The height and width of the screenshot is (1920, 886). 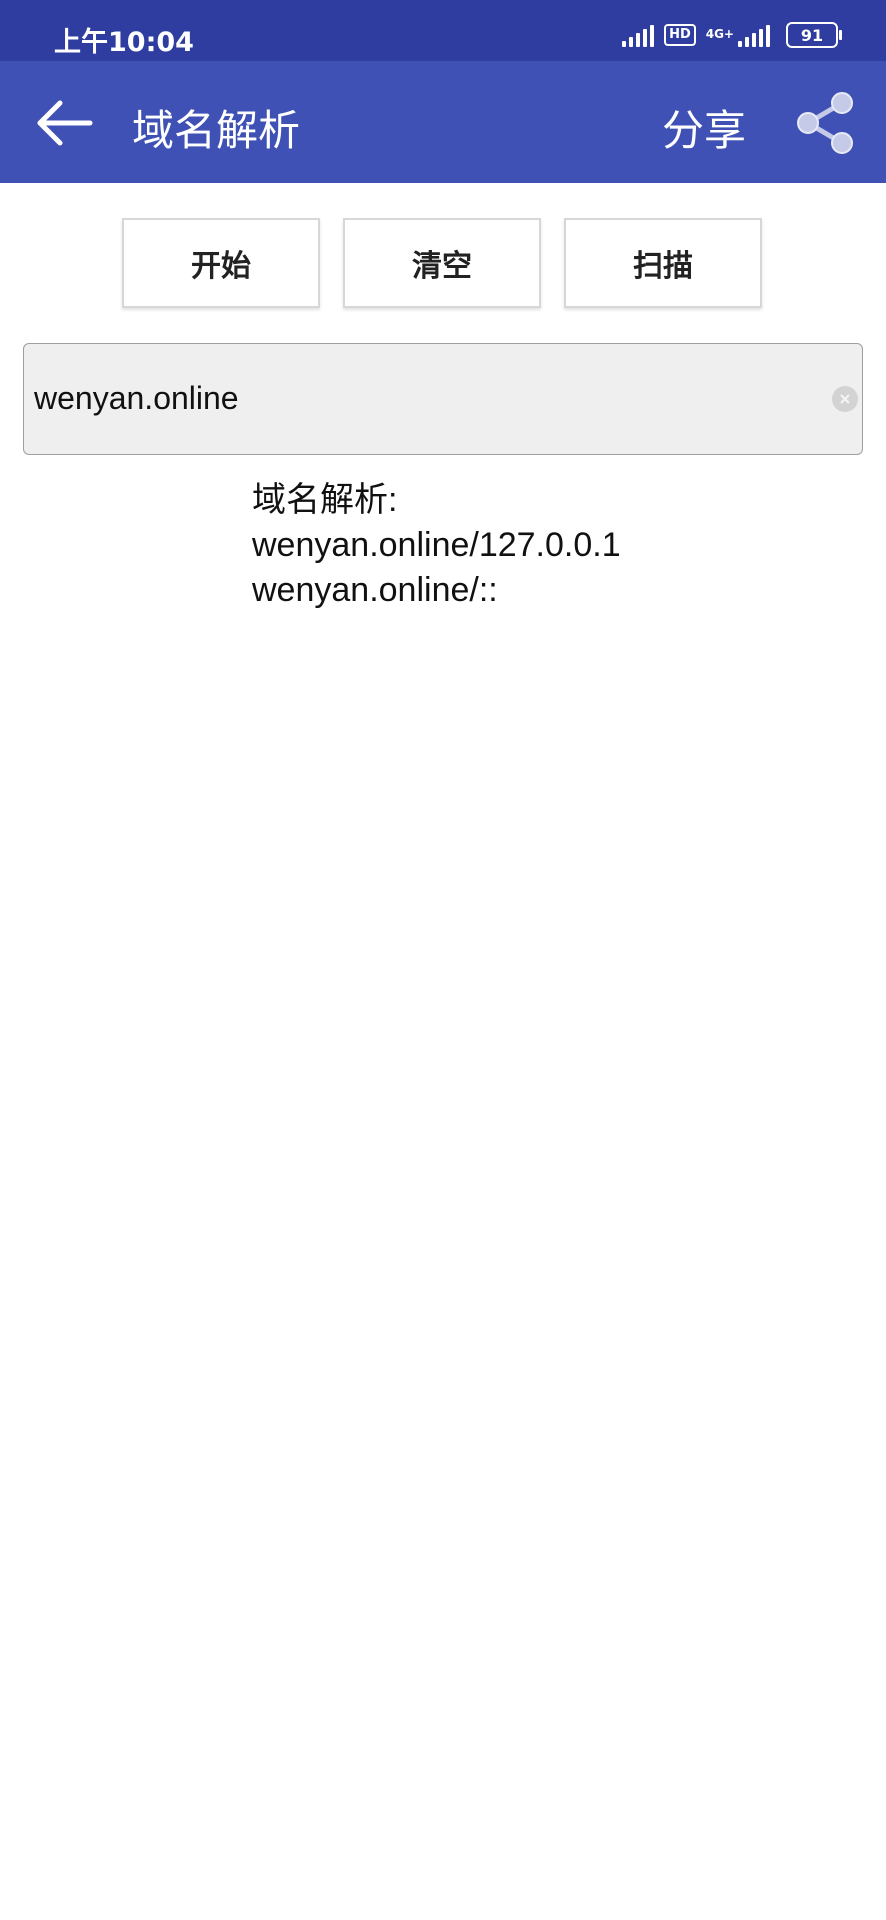 I want to click on result-line: wenyan.online/127.0.0.1, so click(x=436, y=545).